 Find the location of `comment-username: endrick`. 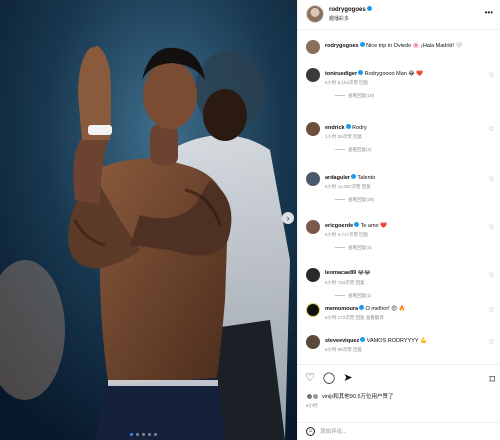

comment-username: endrick is located at coordinates (335, 128).